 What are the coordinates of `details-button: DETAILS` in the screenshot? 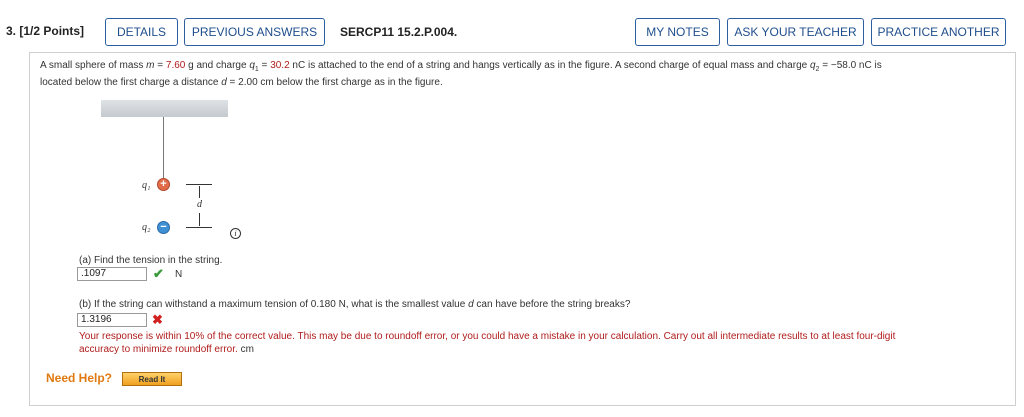 It's located at (141, 32).